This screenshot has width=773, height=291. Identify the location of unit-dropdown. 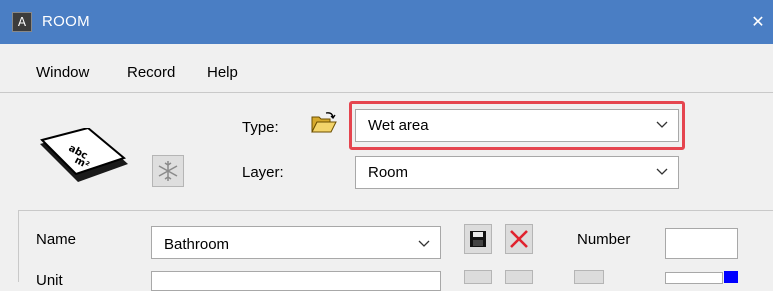
(296, 281).